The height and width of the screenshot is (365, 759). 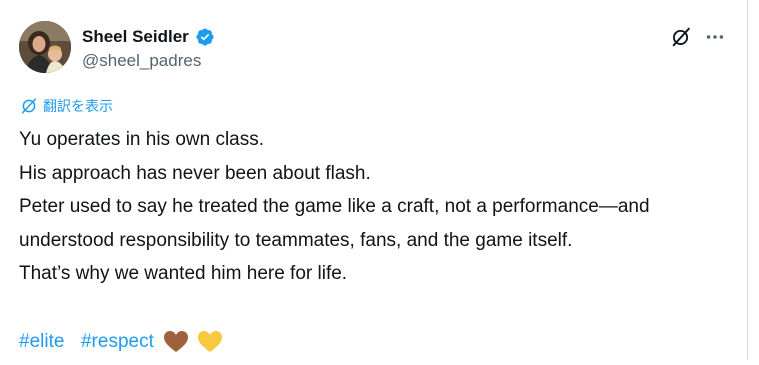 What do you see at coordinates (210, 342) in the screenshot?
I see `yellow-heart-icon` at bounding box center [210, 342].